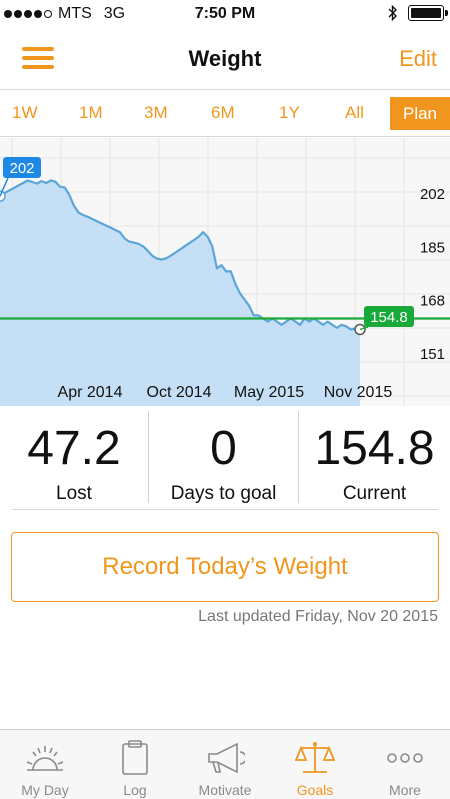  Describe the element at coordinates (225, 567) in the screenshot. I see `record-weight-button: Record Today’s Weight` at that location.